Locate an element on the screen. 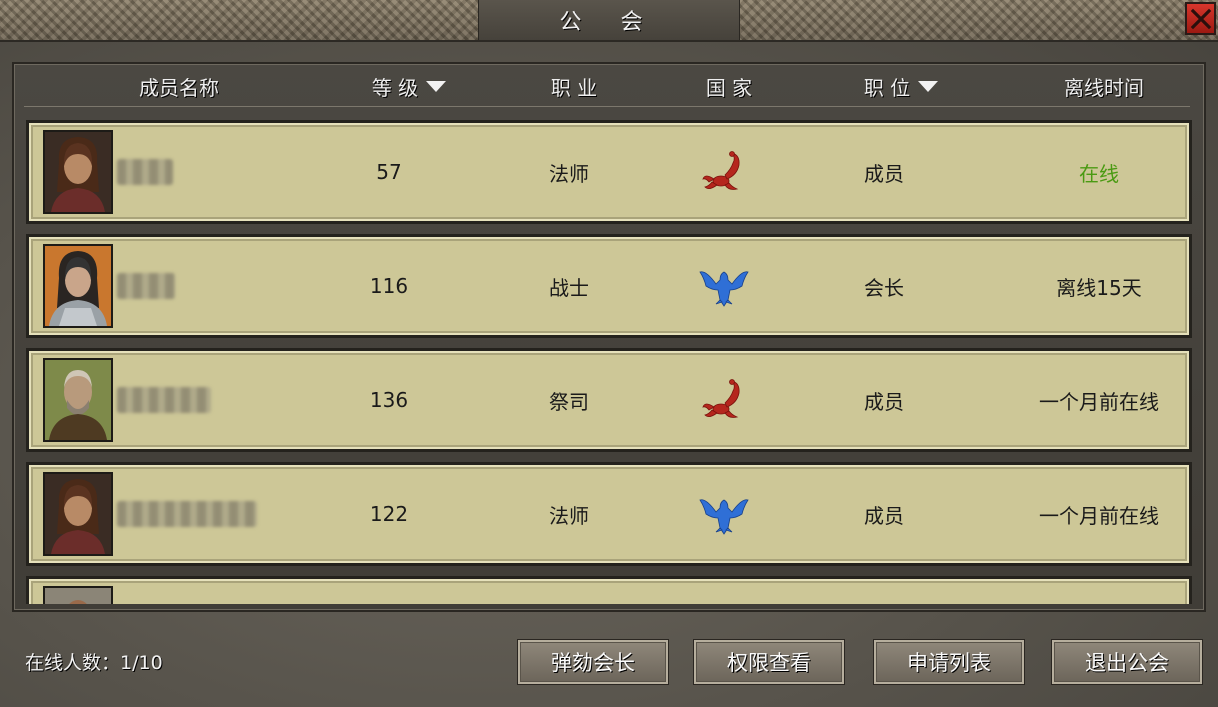 The height and width of the screenshot is (707, 1218). close-icon is located at coordinates (1200, 18).